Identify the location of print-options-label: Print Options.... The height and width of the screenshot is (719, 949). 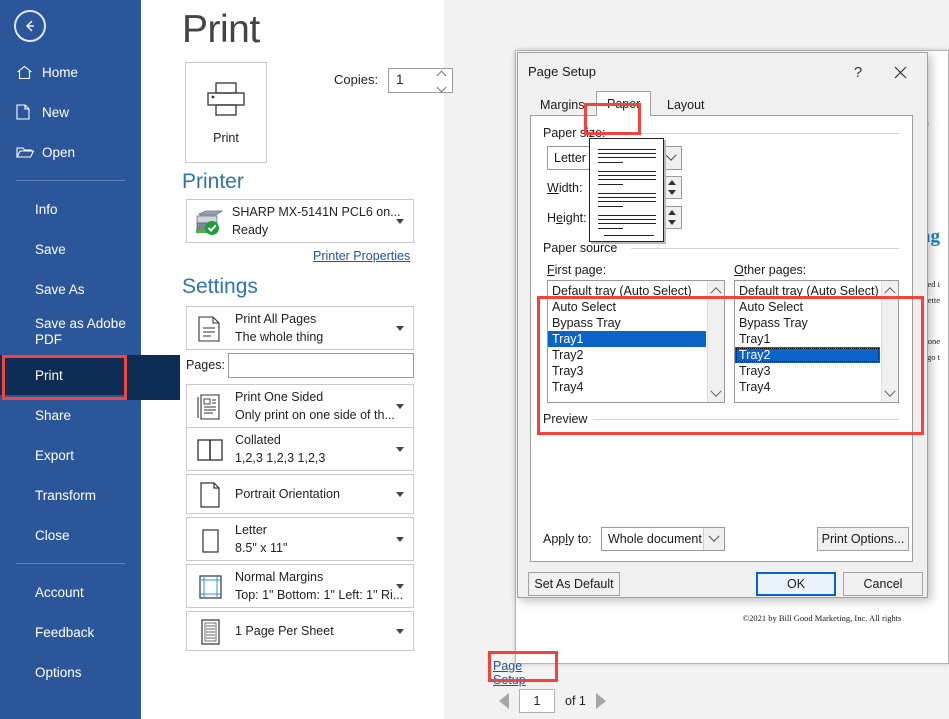
(863, 539).